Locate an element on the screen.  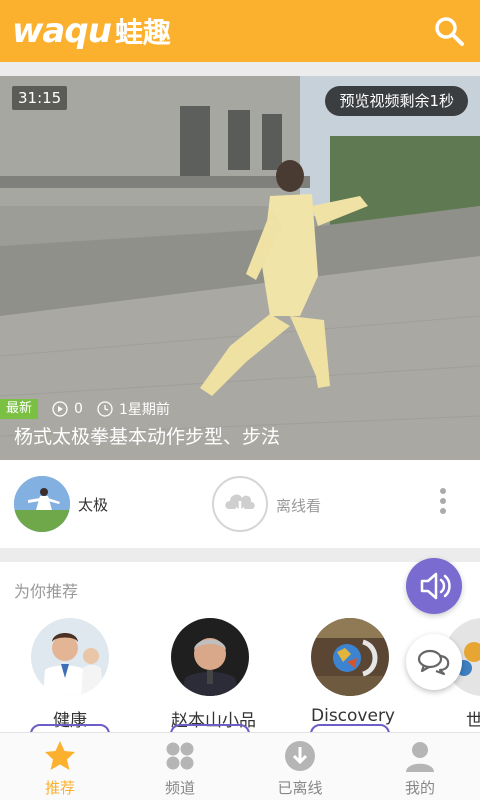
offline-download-button is located at coordinates (240, 504).